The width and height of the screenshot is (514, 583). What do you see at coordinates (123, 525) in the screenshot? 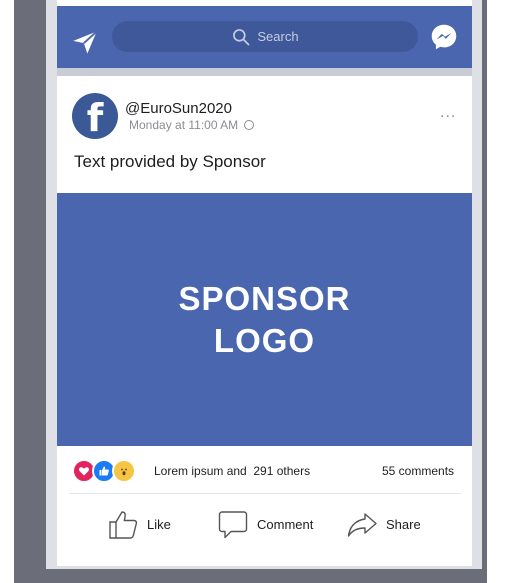
I see `thumbs-up-icon` at bounding box center [123, 525].